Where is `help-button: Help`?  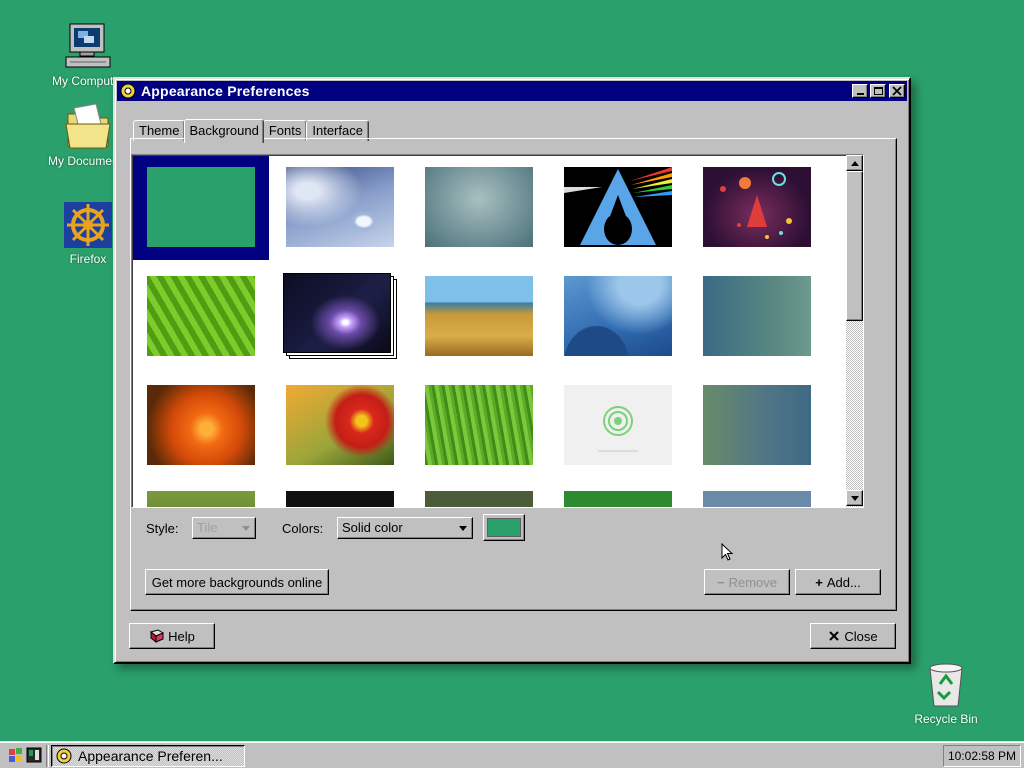
help-button: Help is located at coordinates (172, 636).